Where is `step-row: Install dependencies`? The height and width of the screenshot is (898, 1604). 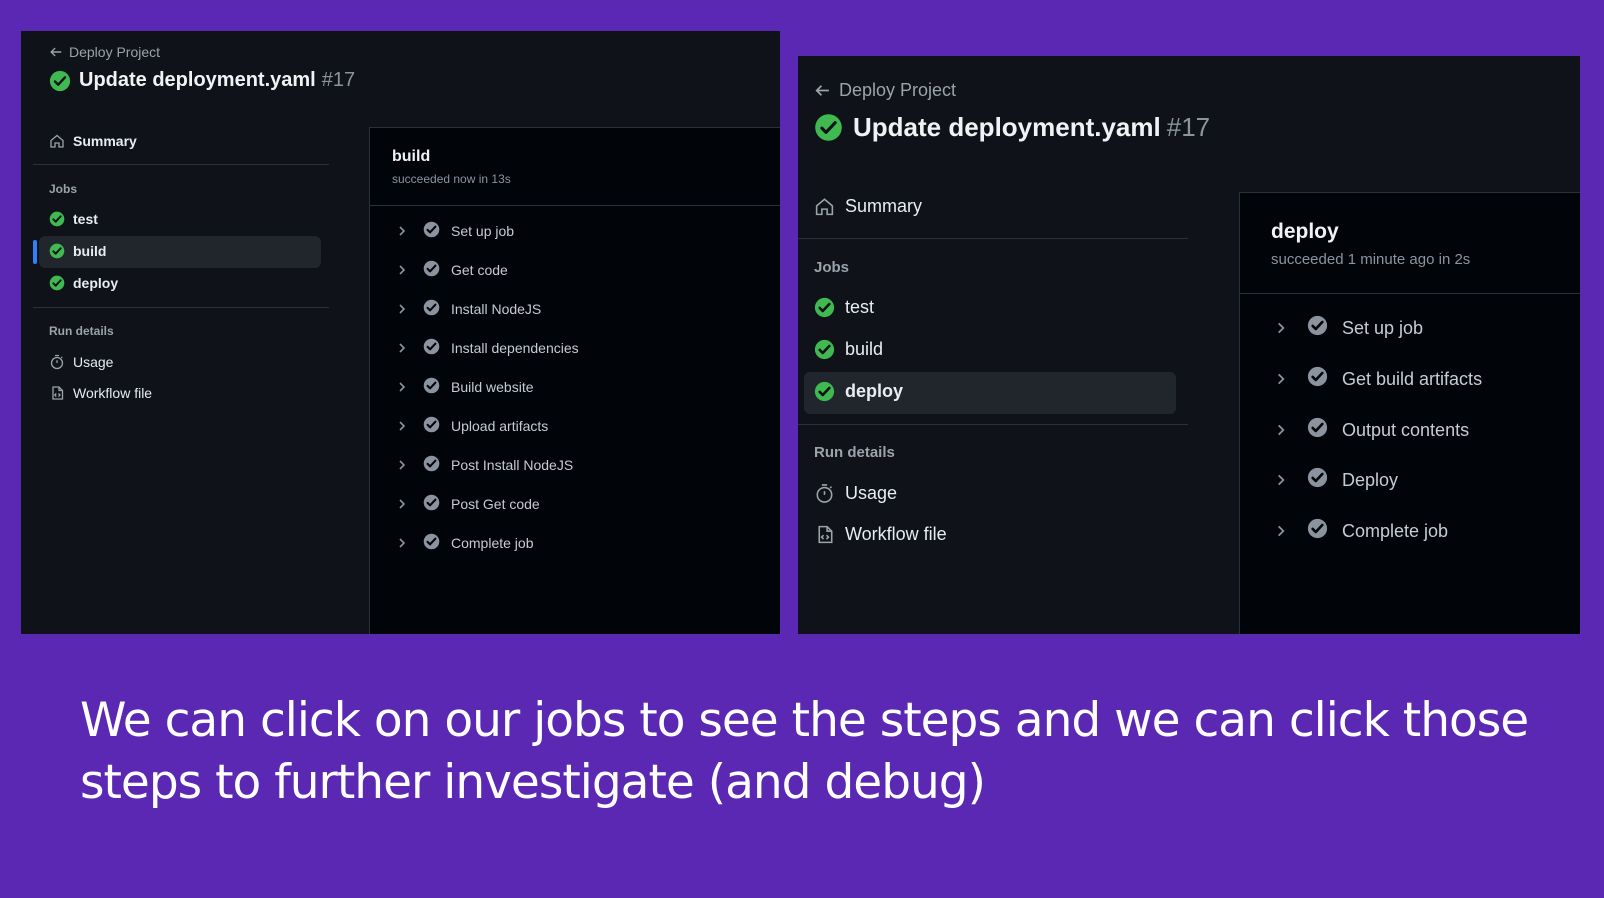
step-row: Install dependencies is located at coordinates (487, 348).